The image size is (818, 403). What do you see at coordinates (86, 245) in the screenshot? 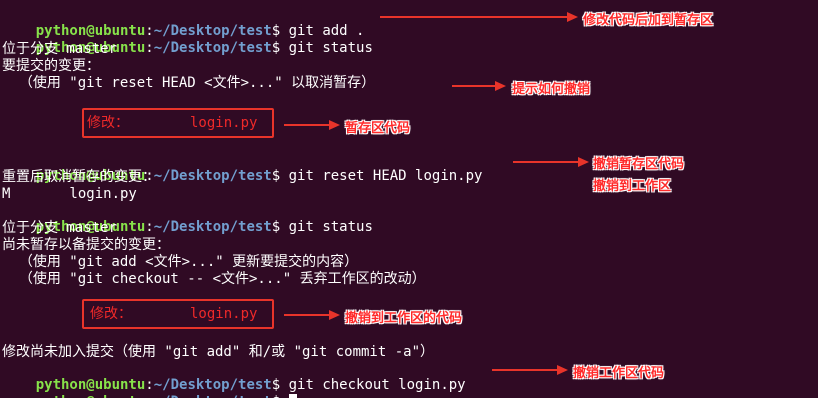
I see `output-line: 尚未暂存以备提交的变更：` at bounding box center [86, 245].